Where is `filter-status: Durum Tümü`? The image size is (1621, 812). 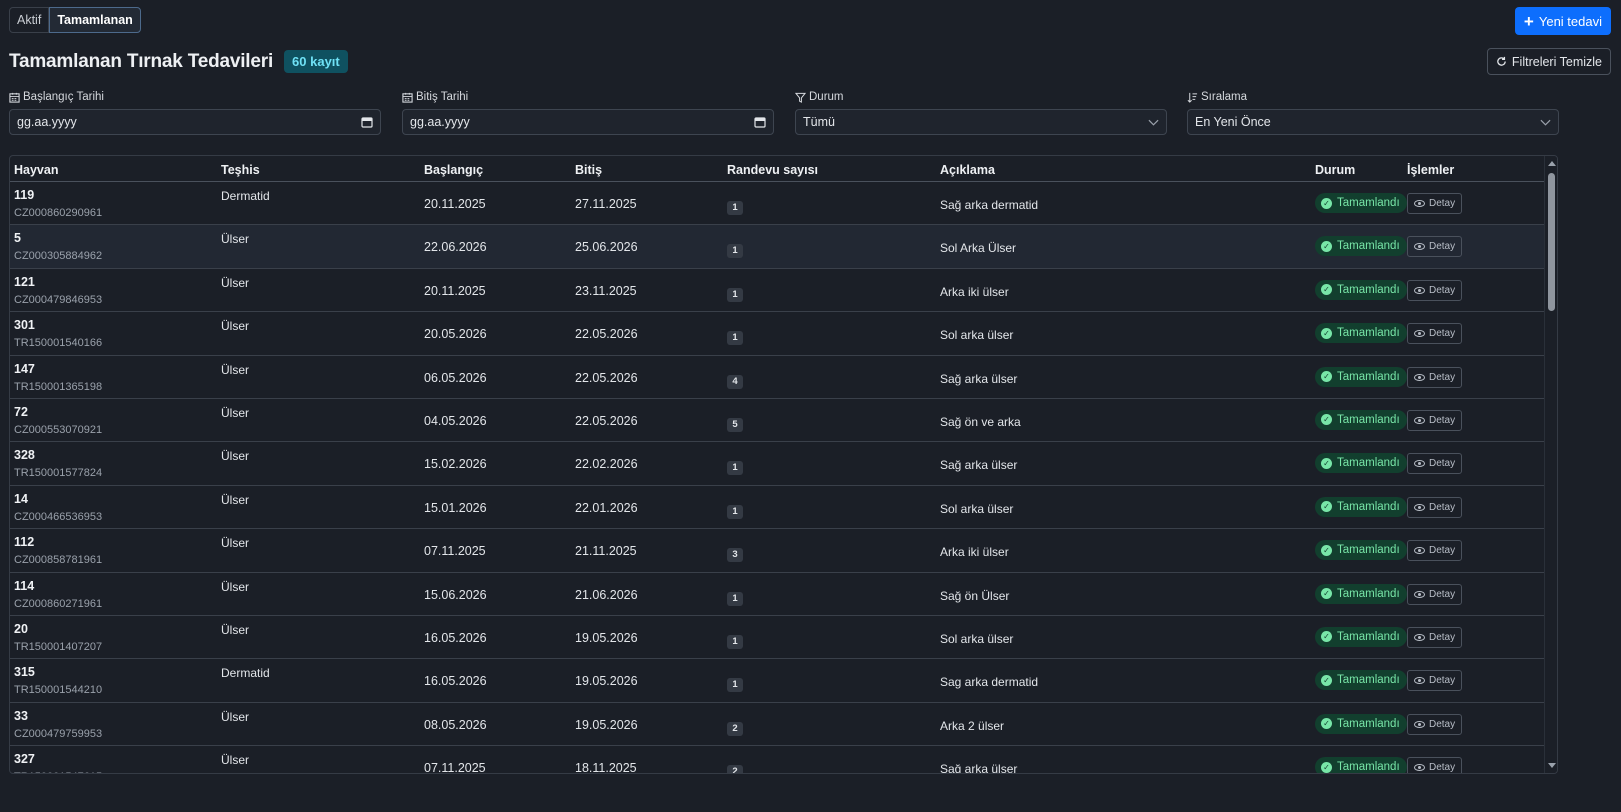
filter-status: Durum Tümü is located at coordinates (981, 113).